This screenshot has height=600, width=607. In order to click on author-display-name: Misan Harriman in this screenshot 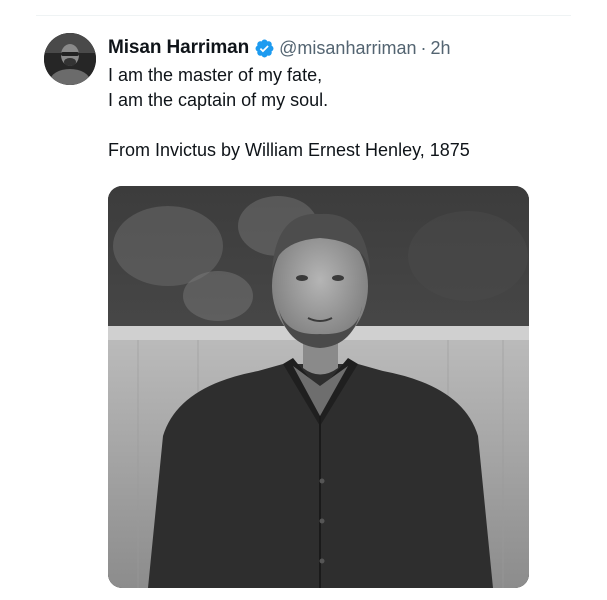, I will do `click(178, 48)`.